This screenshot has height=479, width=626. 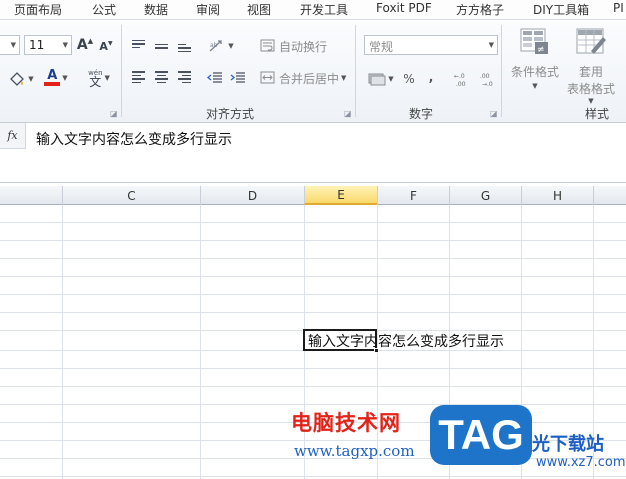 I want to click on align-top-button, so click(x=138, y=44).